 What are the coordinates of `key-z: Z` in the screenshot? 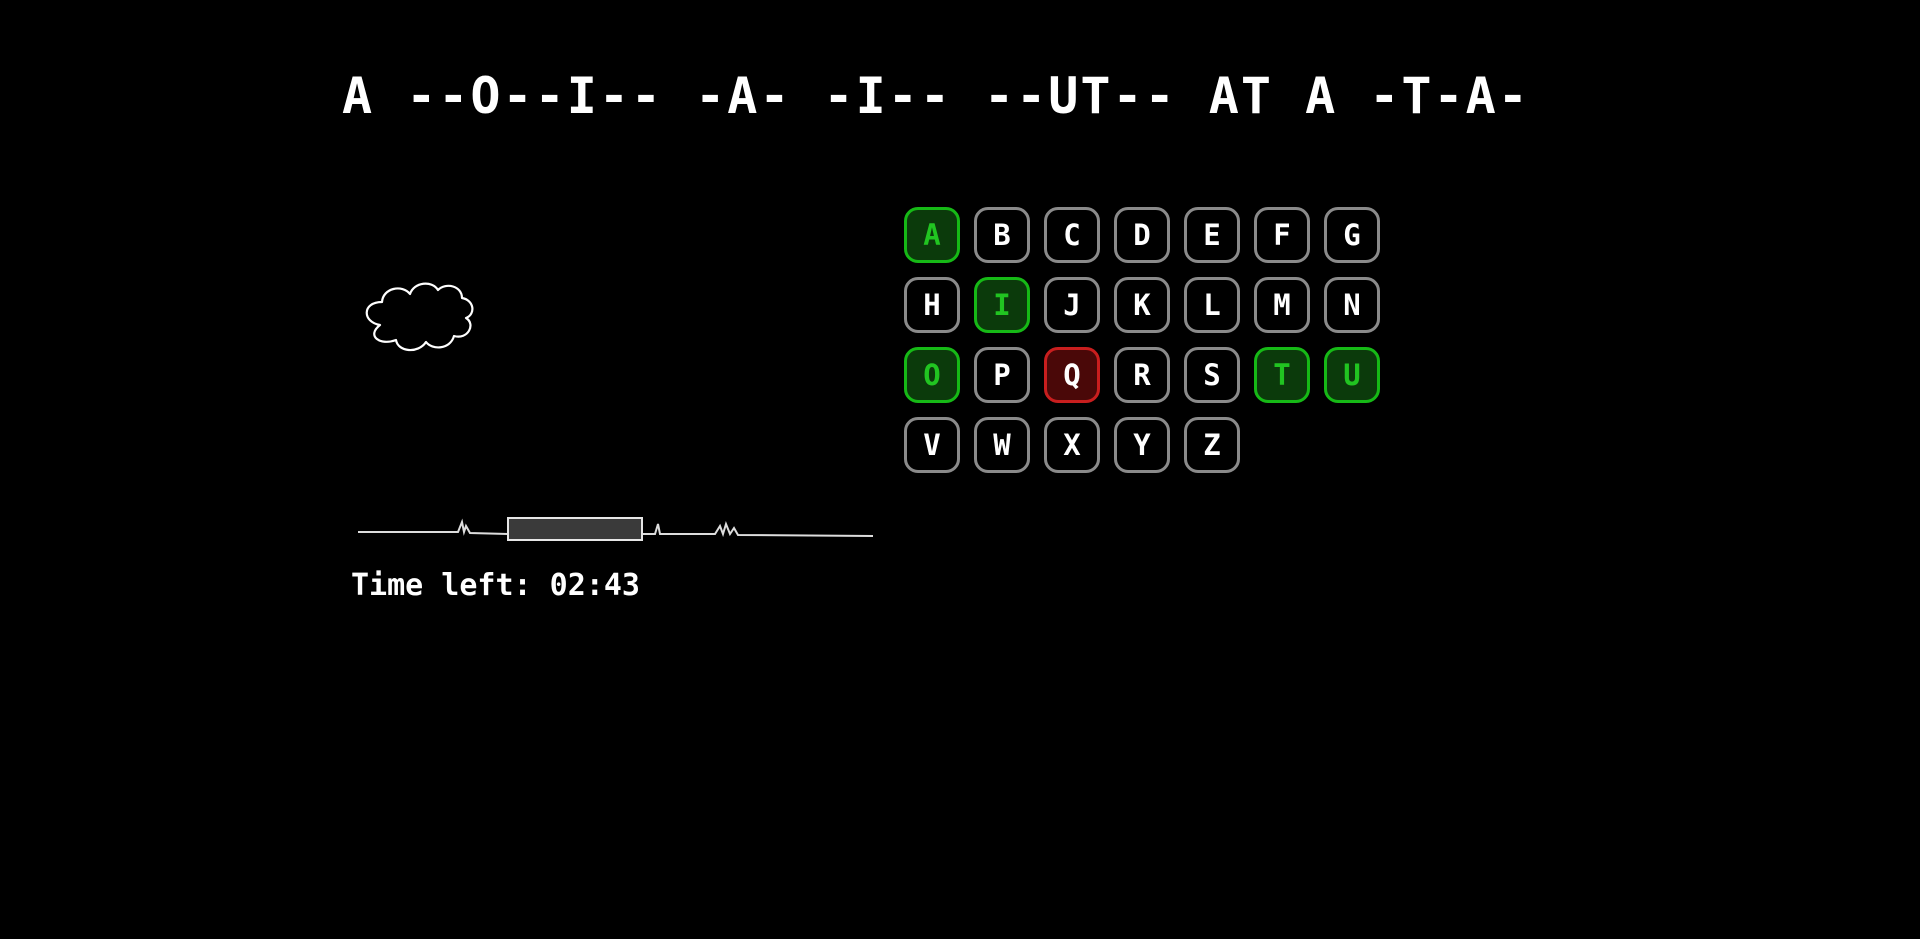 It's located at (1212, 445).